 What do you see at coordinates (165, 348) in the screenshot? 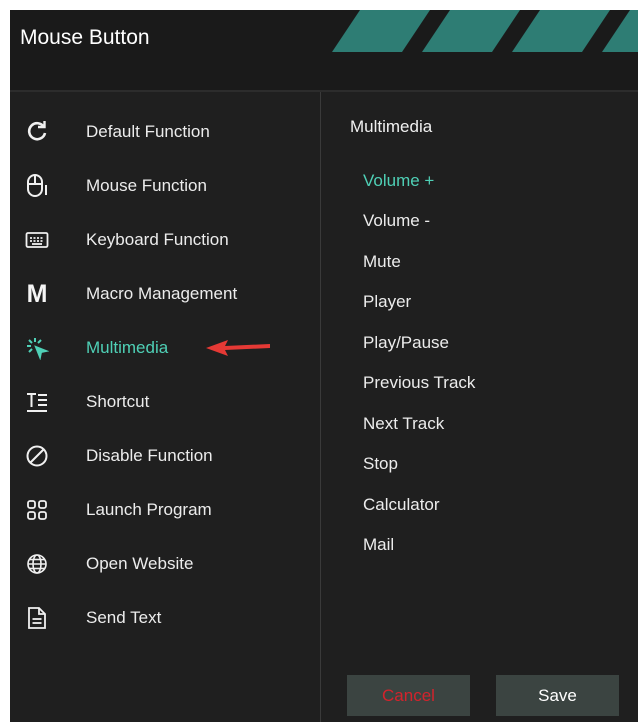
I see `menu-item-multimedia: Multimedia` at bounding box center [165, 348].